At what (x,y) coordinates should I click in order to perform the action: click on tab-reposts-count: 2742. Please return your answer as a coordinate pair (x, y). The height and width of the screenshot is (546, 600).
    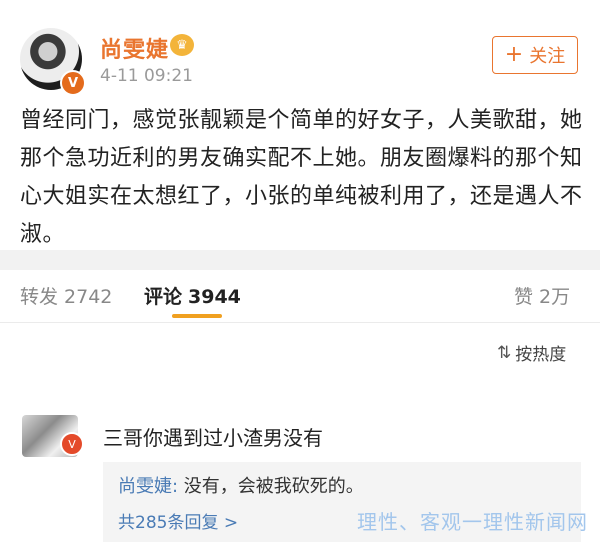
    Looking at the image, I should click on (88, 297).